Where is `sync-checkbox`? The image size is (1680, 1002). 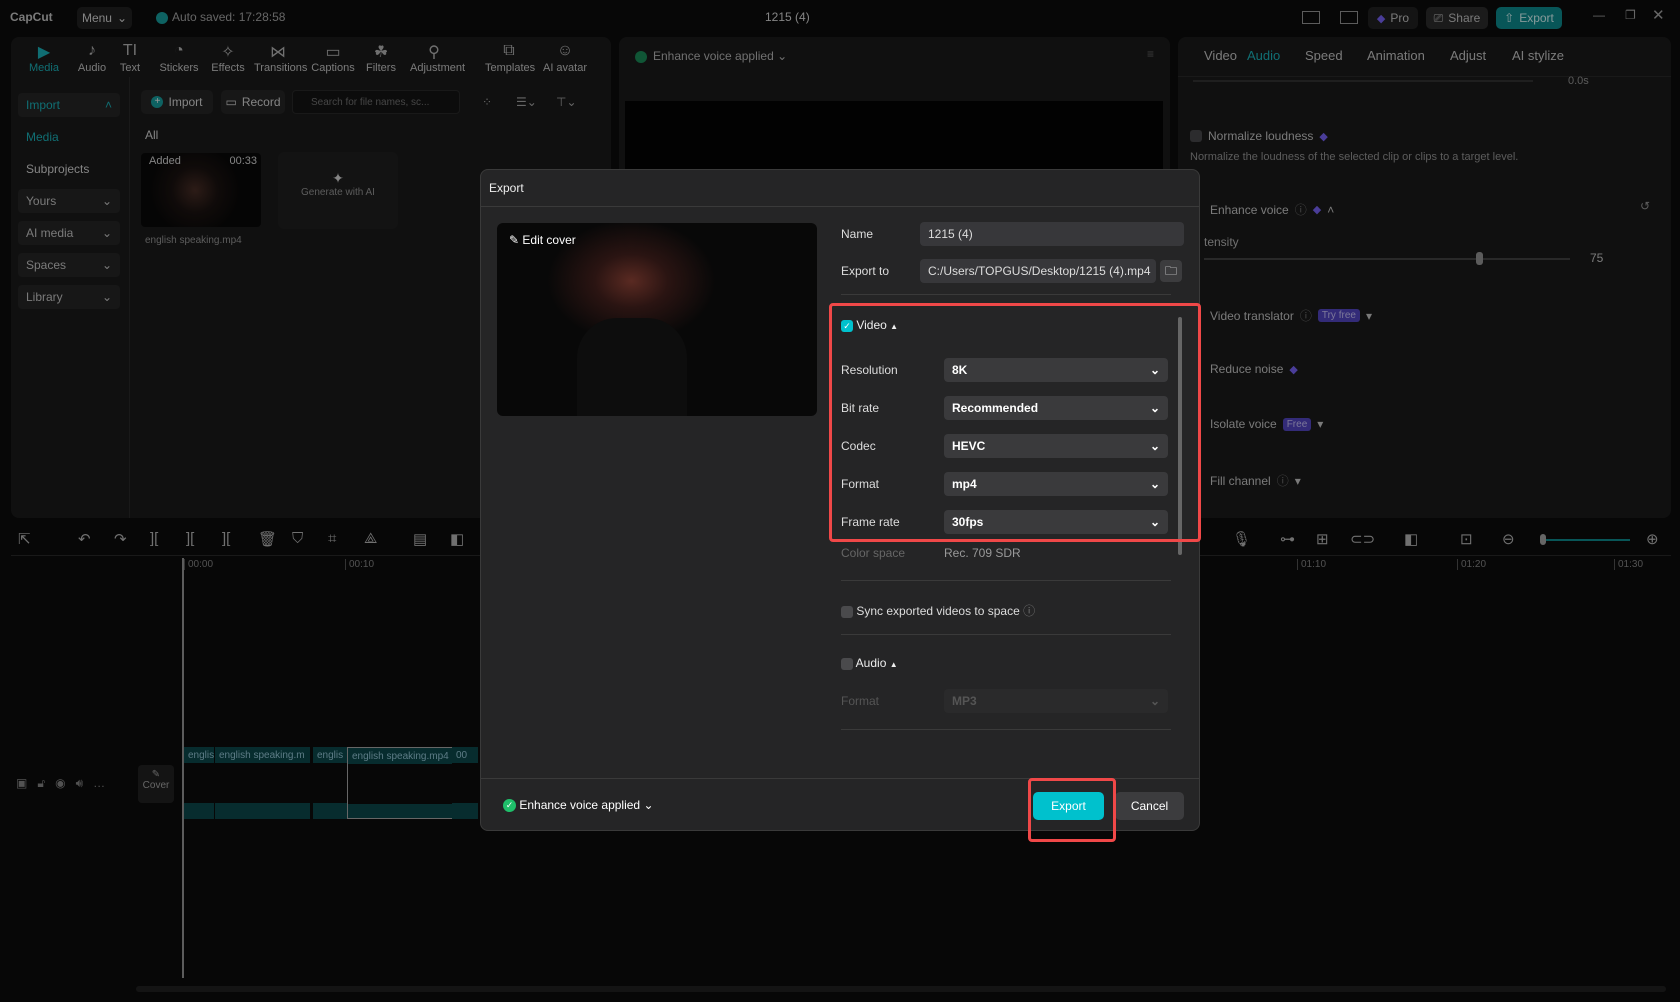 sync-checkbox is located at coordinates (847, 611).